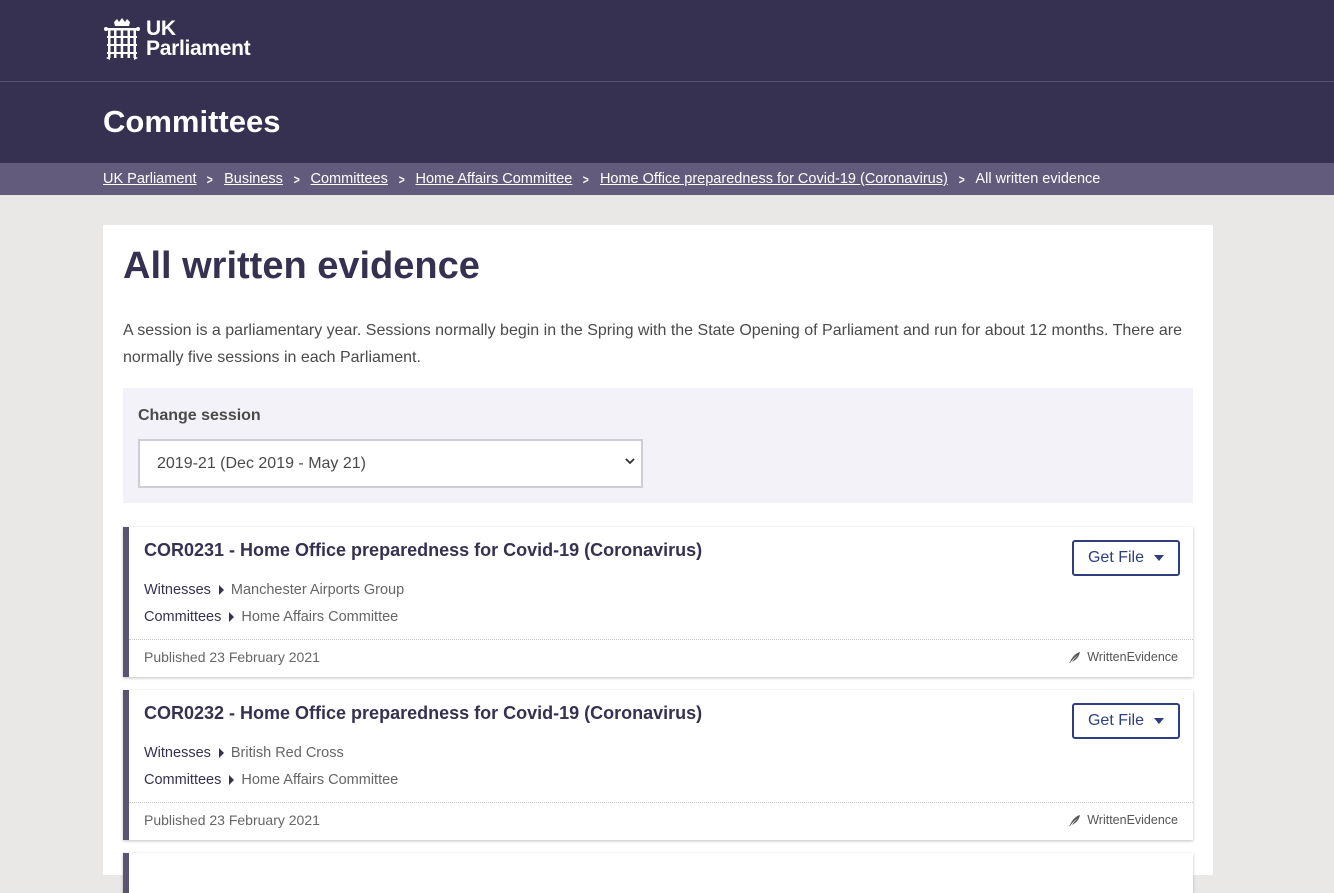 This screenshot has height=893, width=1334. What do you see at coordinates (287, 753) in the screenshot?
I see `witness-name: British Red Cross` at bounding box center [287, 753].